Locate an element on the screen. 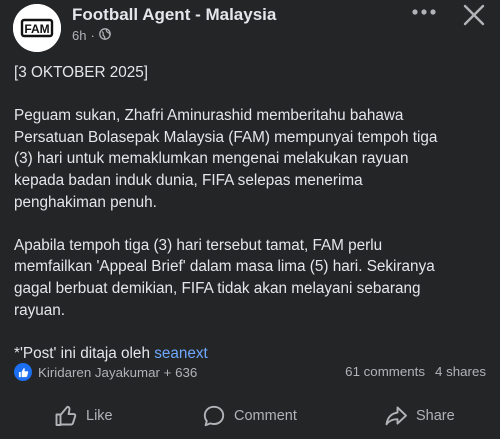 This screenshot has width=500, height=439. post-time: 6h is located at coordinates (79, 35).